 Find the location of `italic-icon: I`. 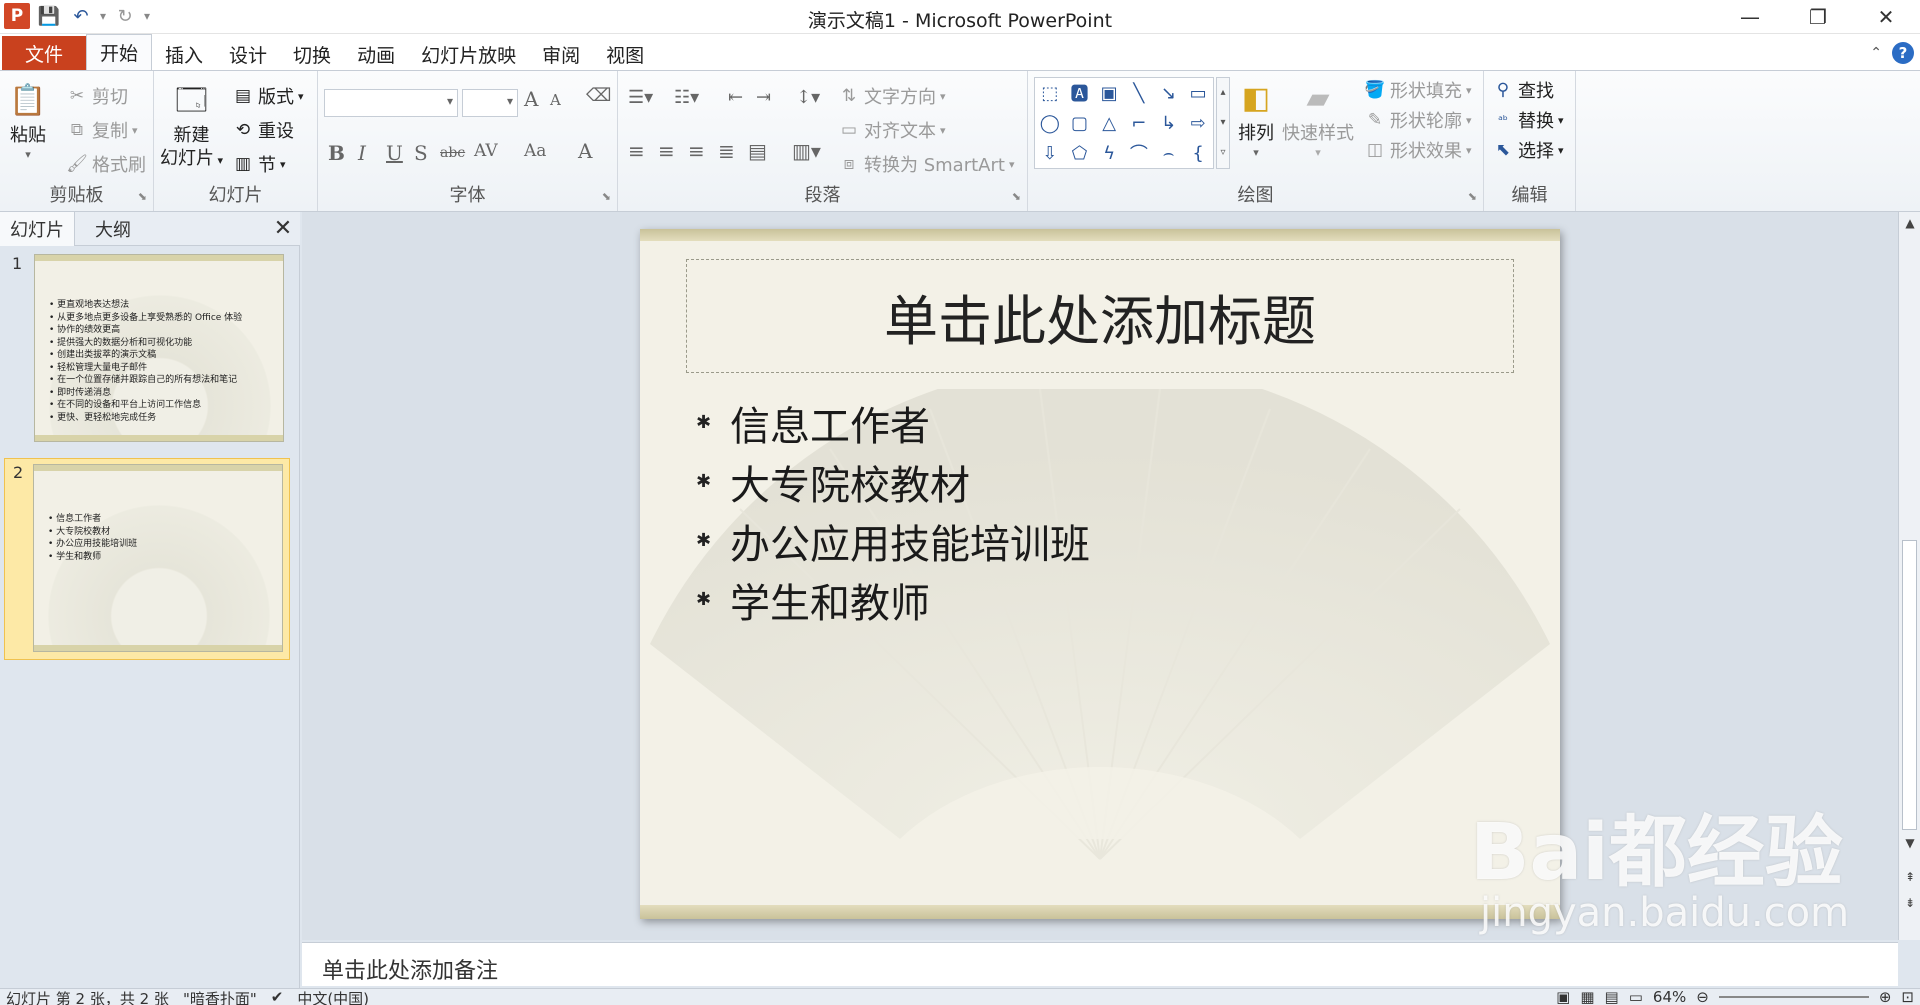

italic-icon: I is located at coordinates (362, 153).